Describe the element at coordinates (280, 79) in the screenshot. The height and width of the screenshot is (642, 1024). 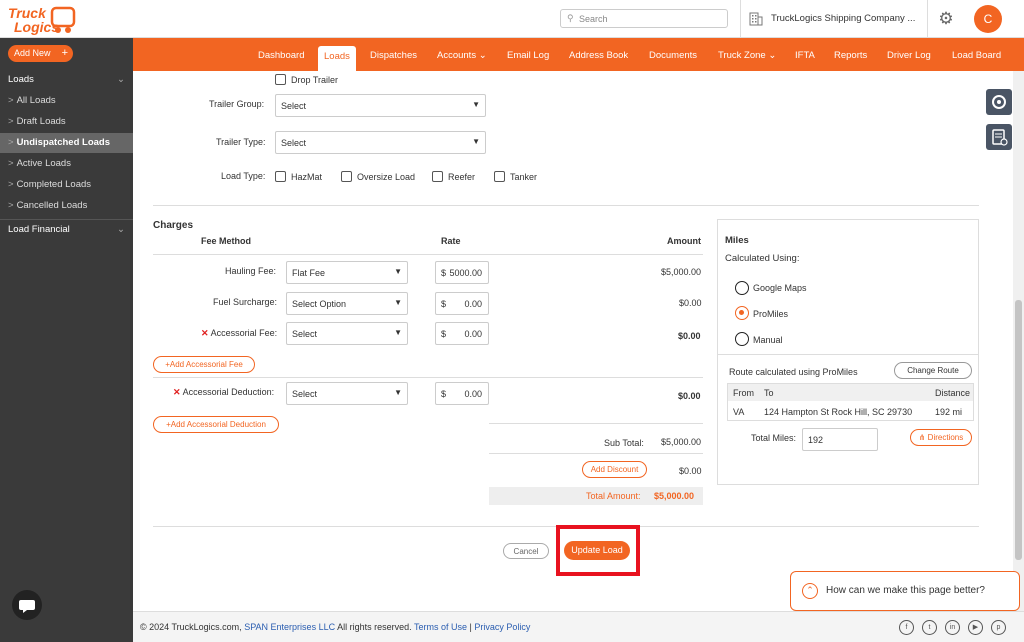
I see `drop-trailer-checkbox` at that location.